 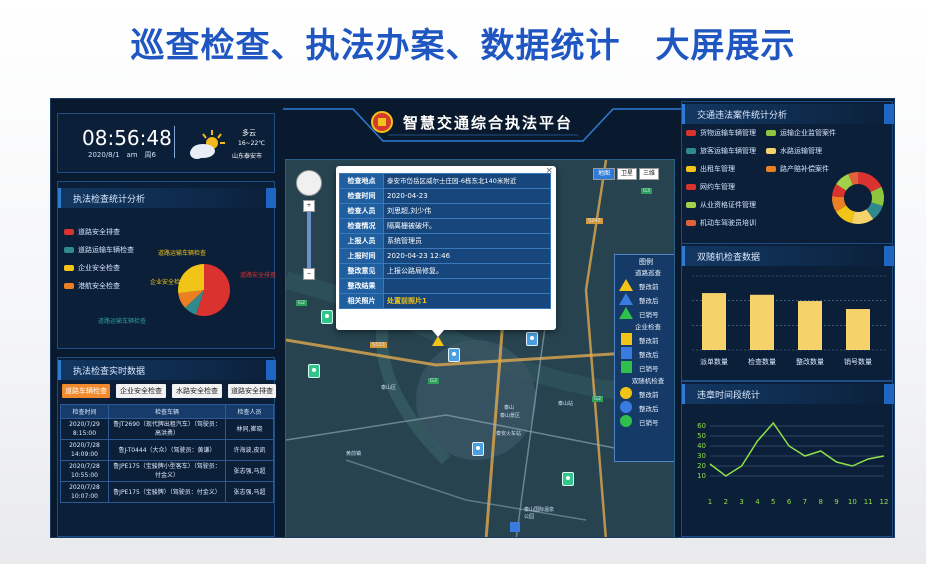 I want to click on legend-item: 从业资格证件管理, so click(x=721, y=205).